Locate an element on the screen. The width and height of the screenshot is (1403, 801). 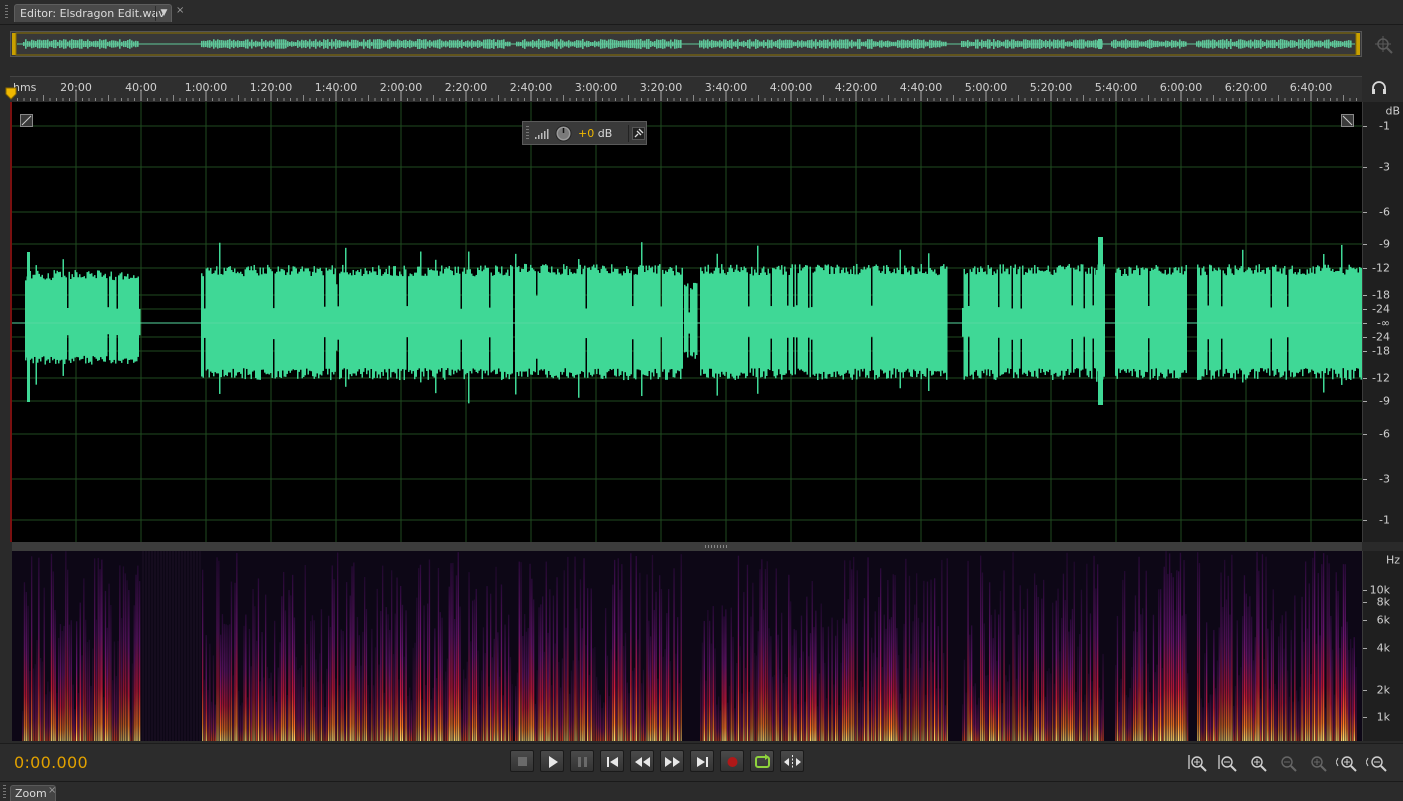
amplitude-ruler: dB -1 -3 -6 -9 -12 -18 -24 -∞ -24 -18 -12 -9 -6 -3 -1 is located at coordinates (1382, 322).